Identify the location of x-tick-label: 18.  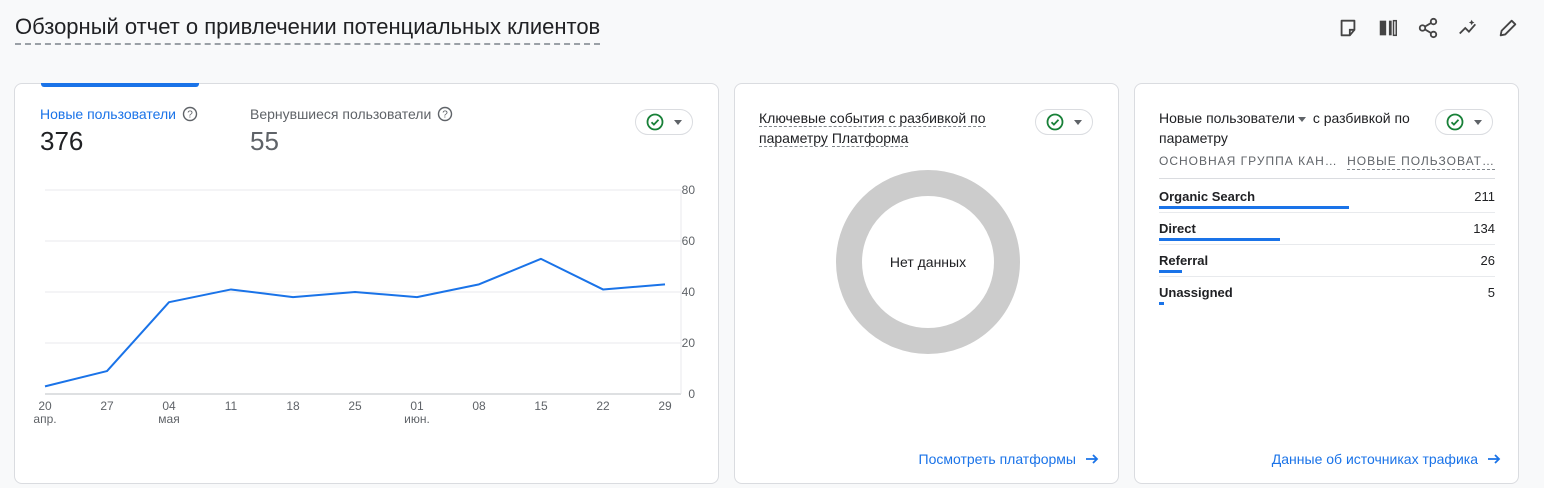
(293, 406).